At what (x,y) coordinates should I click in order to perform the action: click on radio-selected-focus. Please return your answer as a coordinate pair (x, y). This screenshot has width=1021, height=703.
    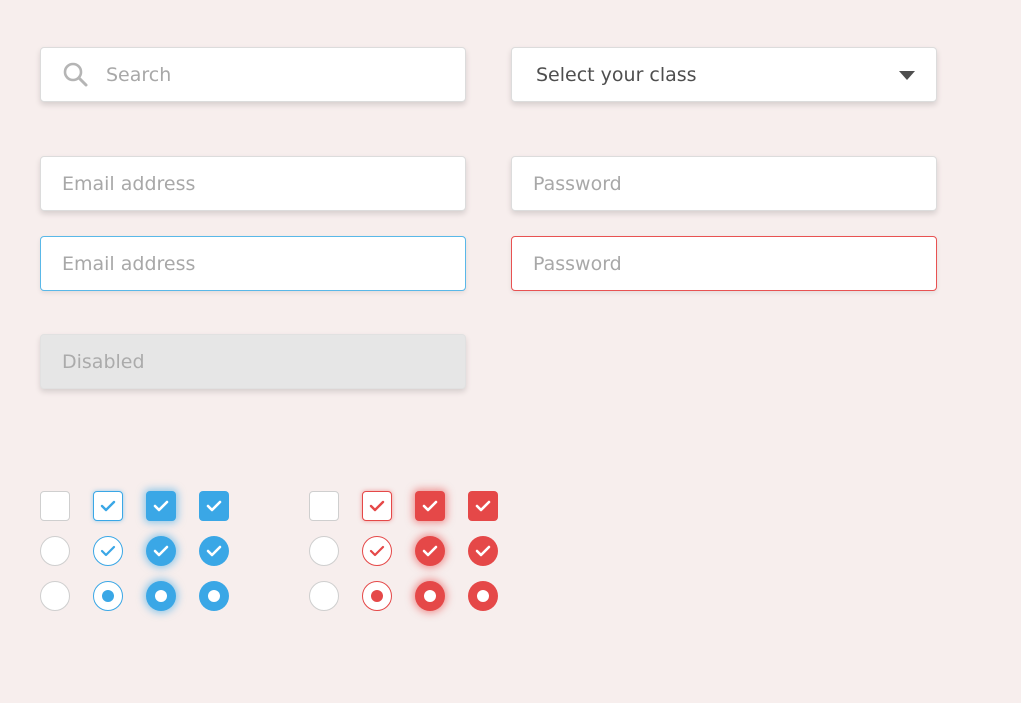
    Looking at the image, I should click on (161, 596).